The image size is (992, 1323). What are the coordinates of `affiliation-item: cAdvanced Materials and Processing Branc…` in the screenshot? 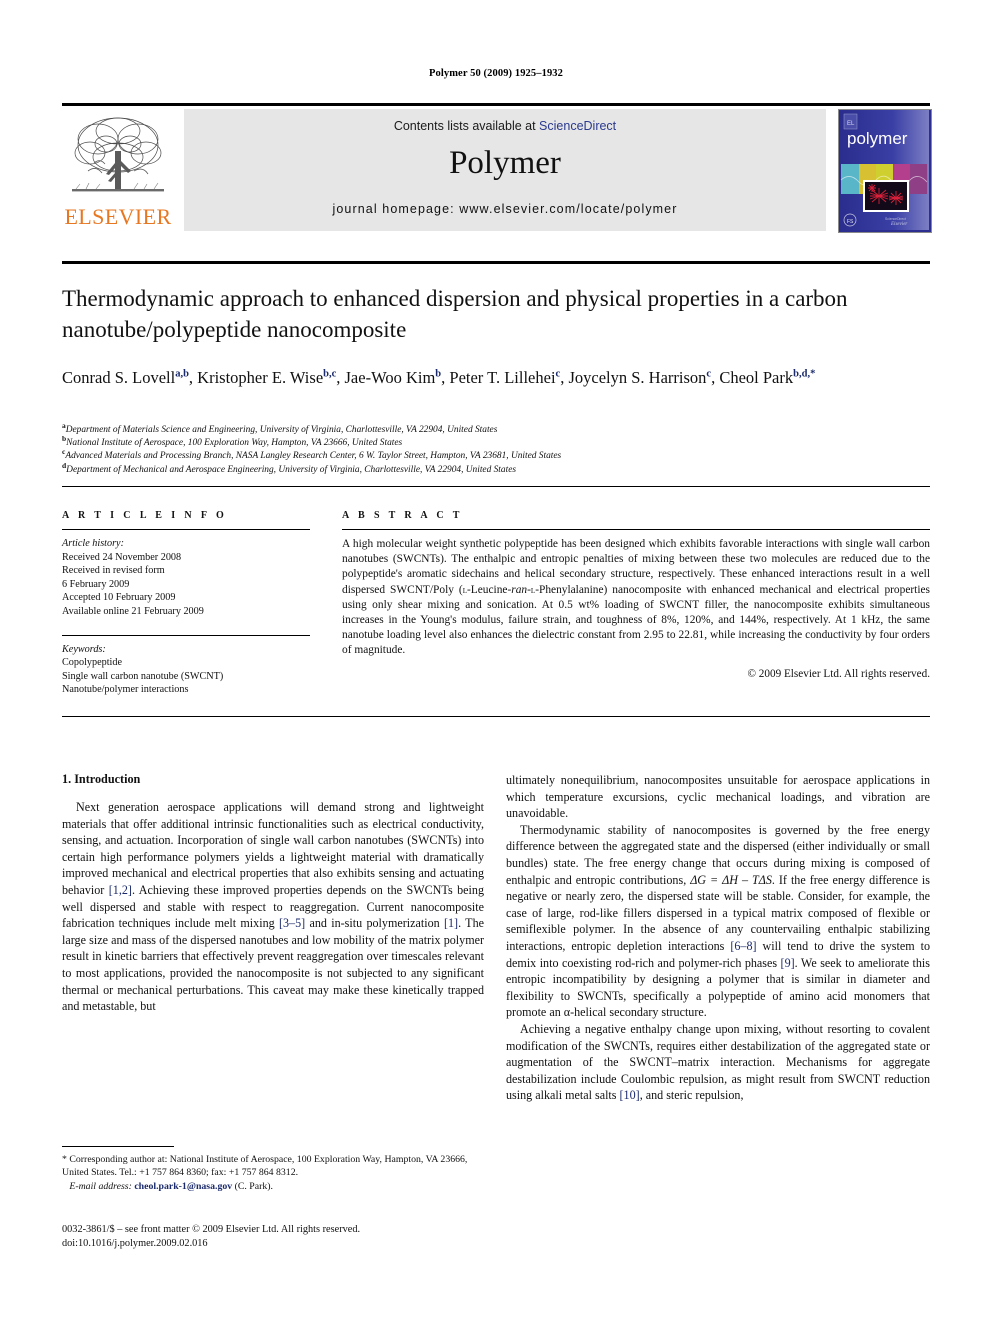 It's located at (502, 455).